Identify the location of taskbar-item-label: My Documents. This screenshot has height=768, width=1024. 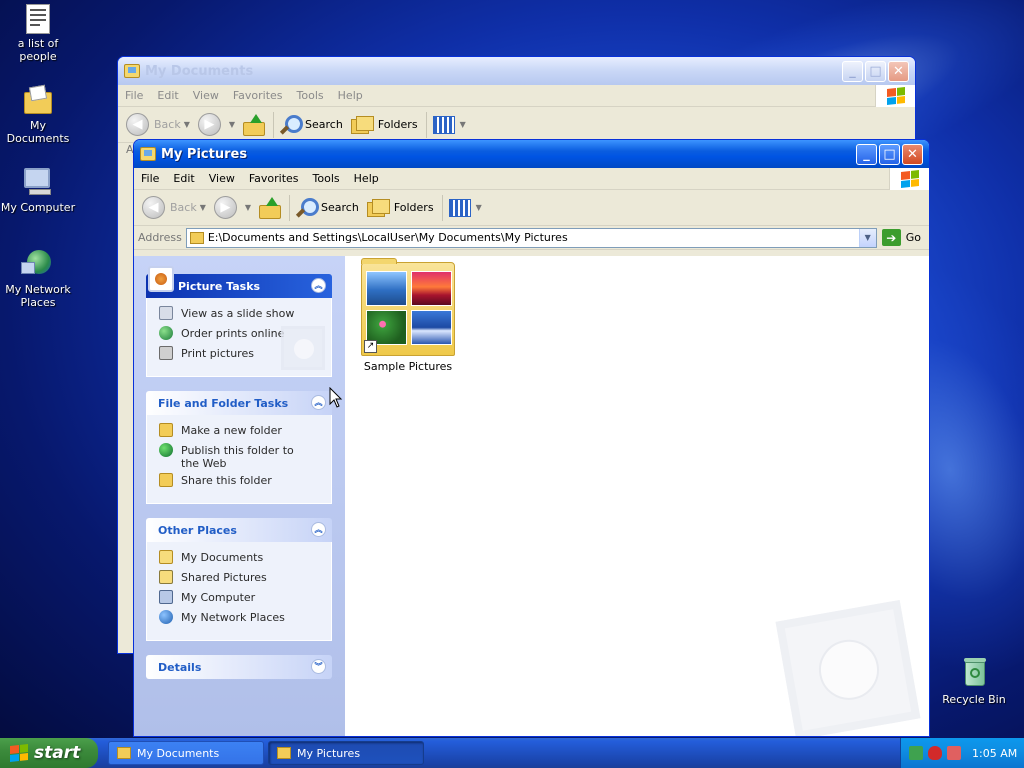
(178, 753).